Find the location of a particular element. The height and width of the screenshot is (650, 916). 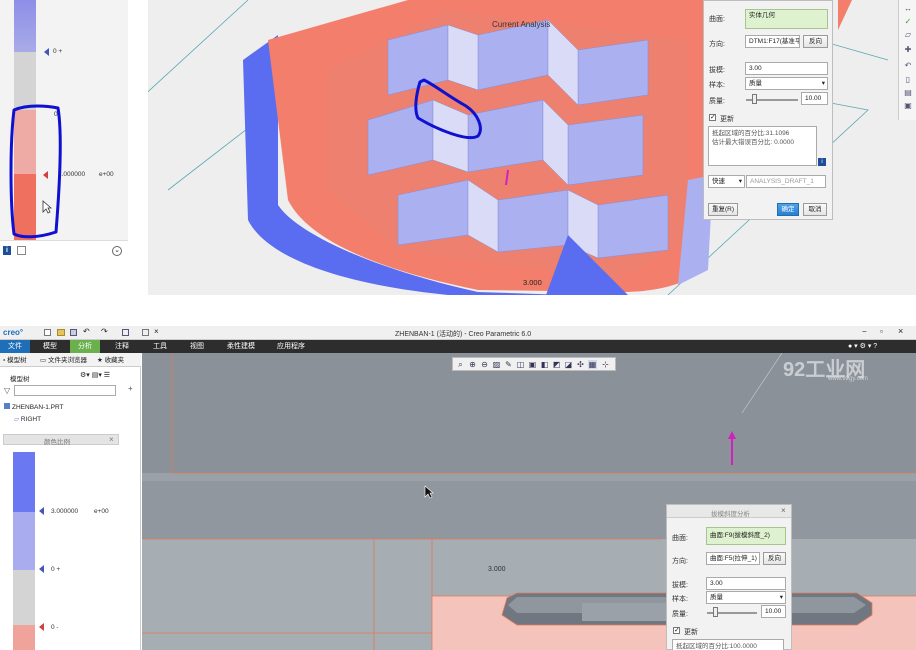

save-icon is located at coordinates (73, 332).